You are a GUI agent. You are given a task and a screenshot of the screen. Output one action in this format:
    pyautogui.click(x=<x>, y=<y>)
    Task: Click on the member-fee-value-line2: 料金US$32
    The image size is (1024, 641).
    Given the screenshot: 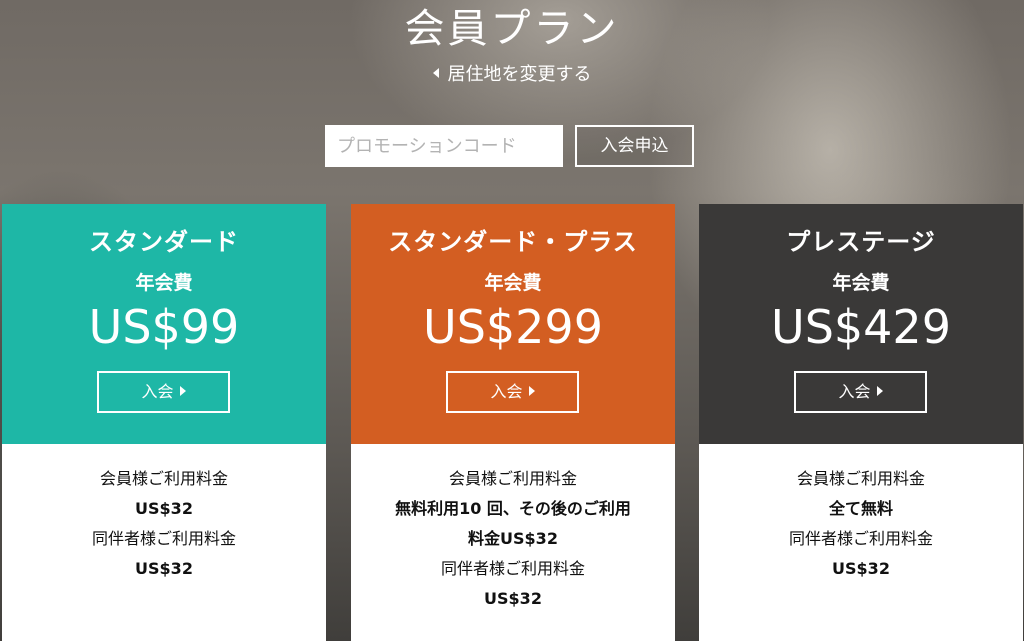 What is the action you would take?
    pyautogui.click(x=513, y=538)
    